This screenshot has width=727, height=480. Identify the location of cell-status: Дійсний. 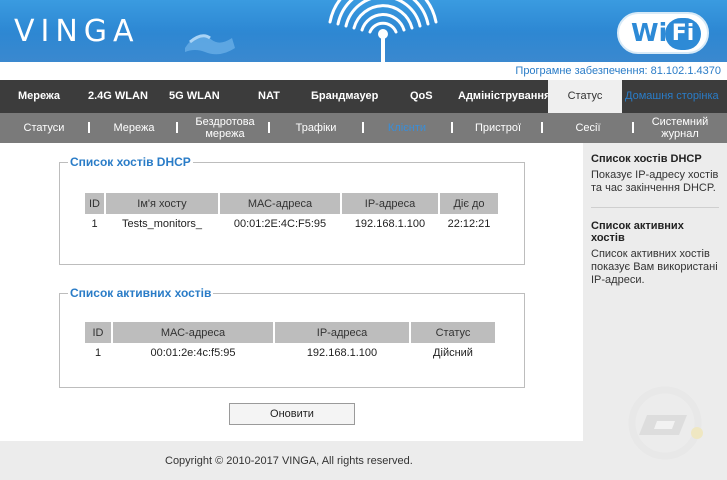
(453, 353).